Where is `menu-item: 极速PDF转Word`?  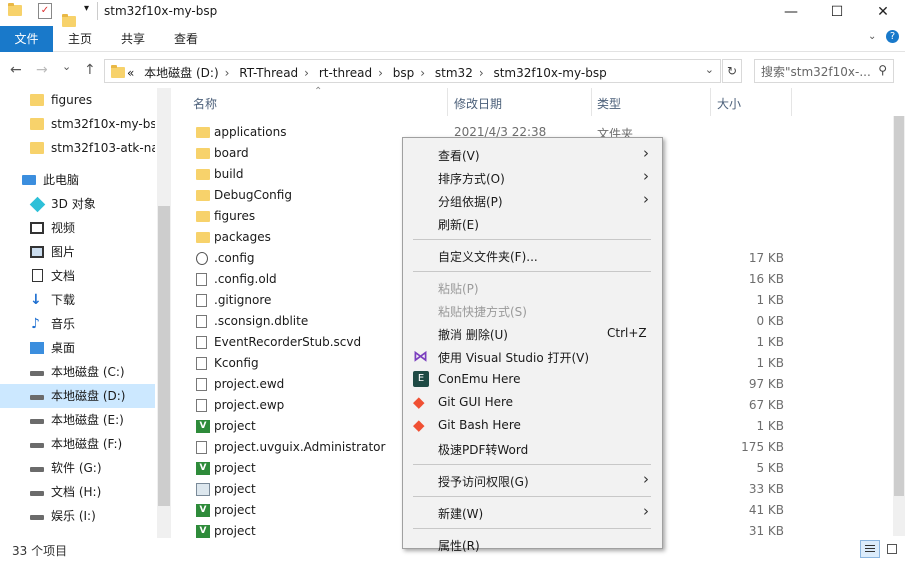
menu-item: 极速PDF转Word is located at coordinates (532, 448).